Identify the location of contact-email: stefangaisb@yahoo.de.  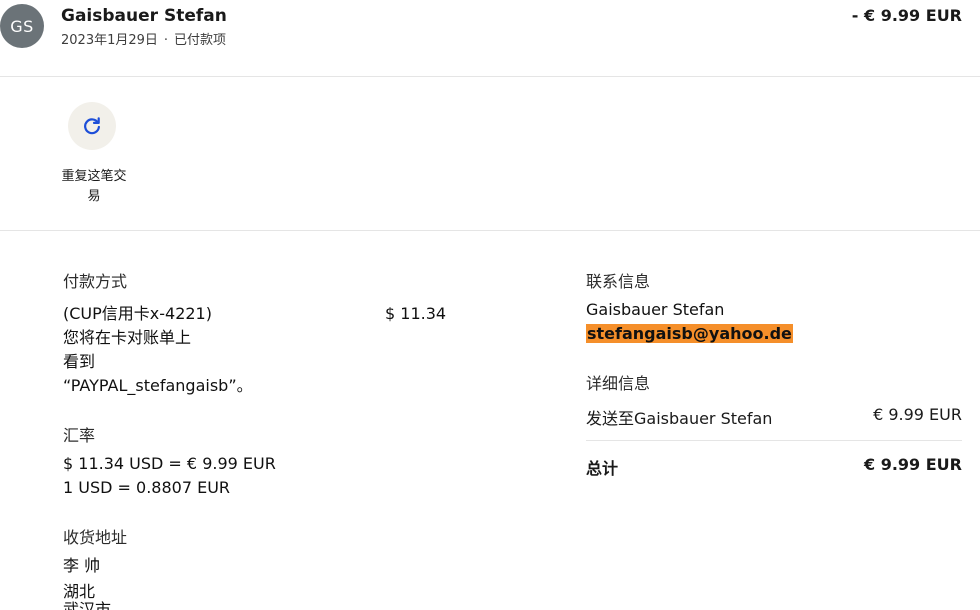
(689, 333).